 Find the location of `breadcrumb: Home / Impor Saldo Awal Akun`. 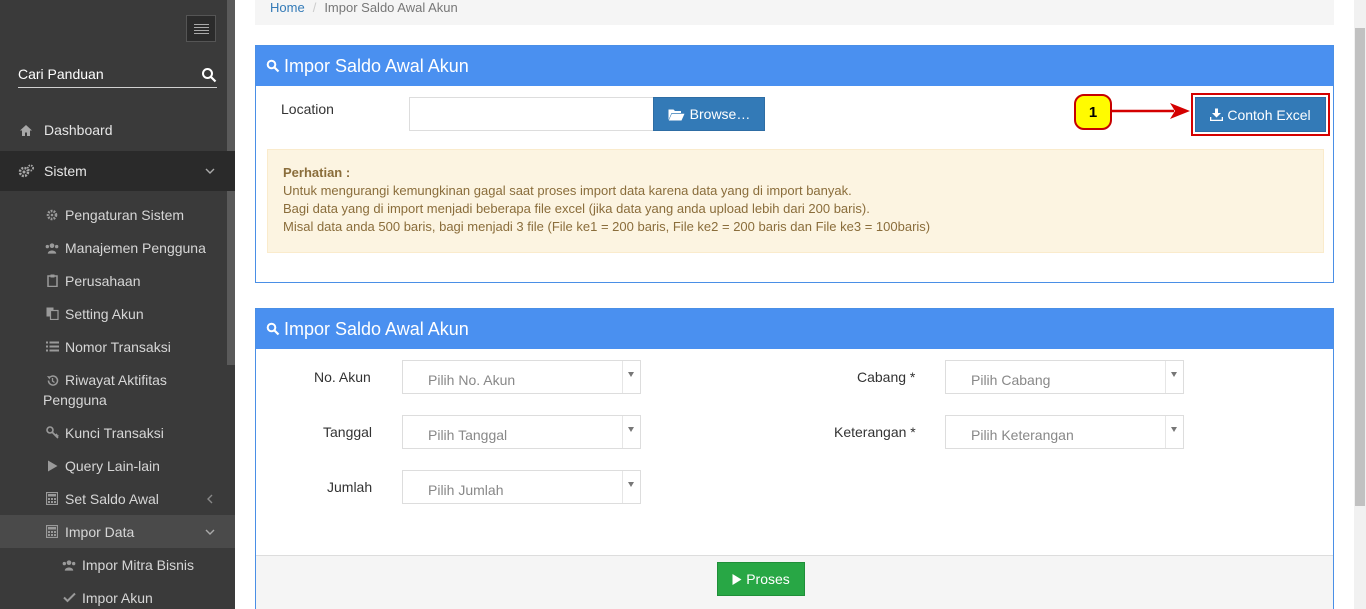

breadcrumb: Home / Impor Saldo Awal Akun is located at coordinates (794, 12).